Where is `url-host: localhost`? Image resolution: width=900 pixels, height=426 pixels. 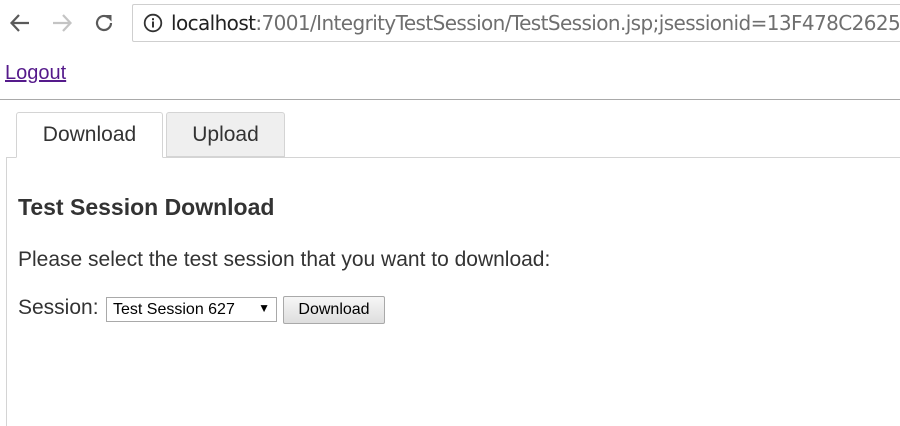 url-host: localhost is located at coordinates (213, 23).